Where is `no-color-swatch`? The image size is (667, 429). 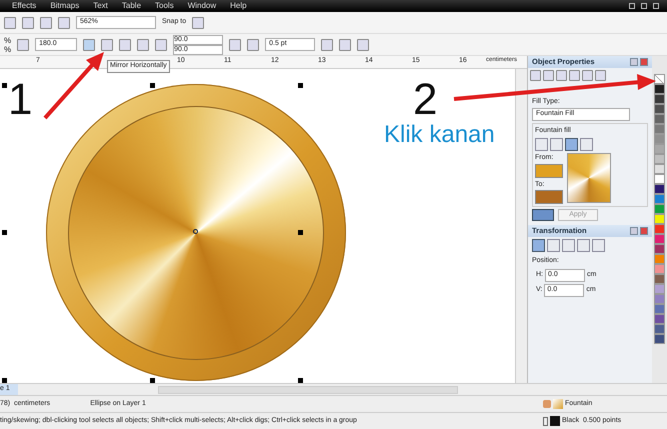 no-color-swatch is located at coordinates (659, 79).